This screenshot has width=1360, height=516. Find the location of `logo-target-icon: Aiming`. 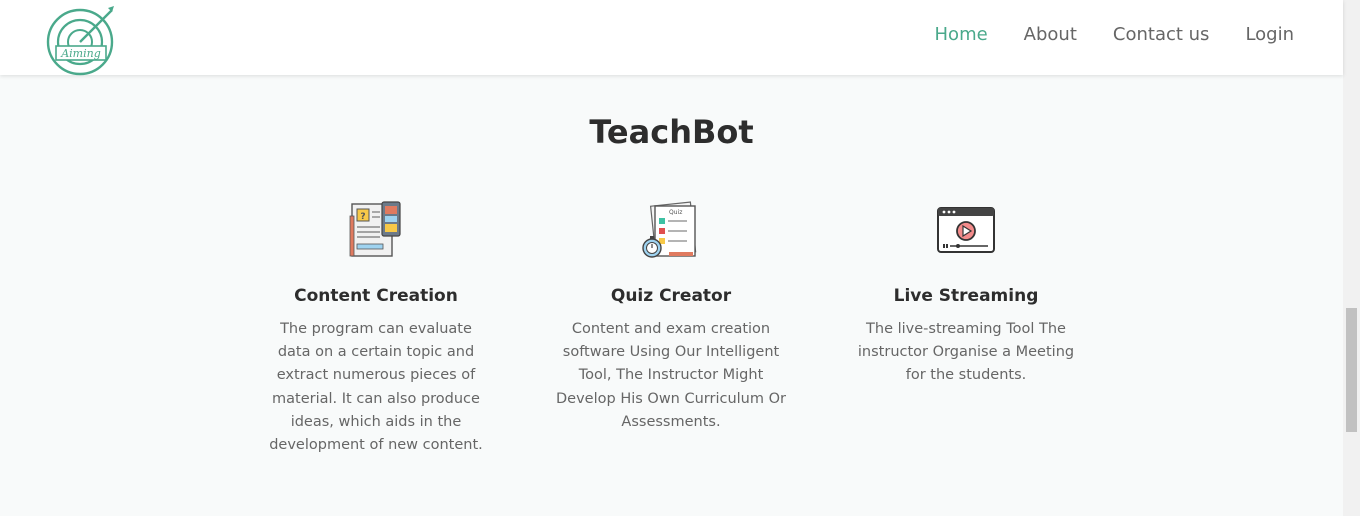

logo-target-icon: Aiming is located at coordinates (80, 40).